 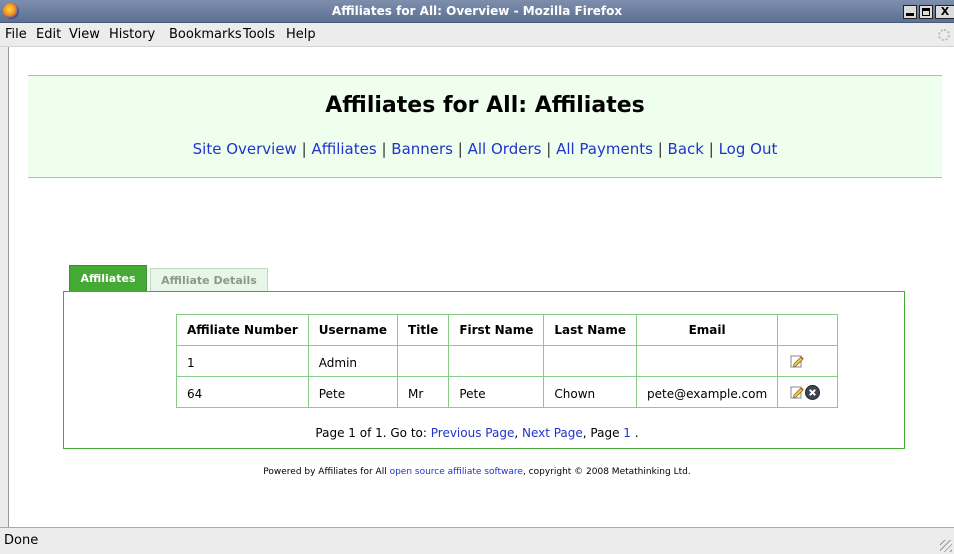 What do you see at coordinates (477, 540) in the screenshot?
I see `status-bar: Done` at bounding box center [477, 540].